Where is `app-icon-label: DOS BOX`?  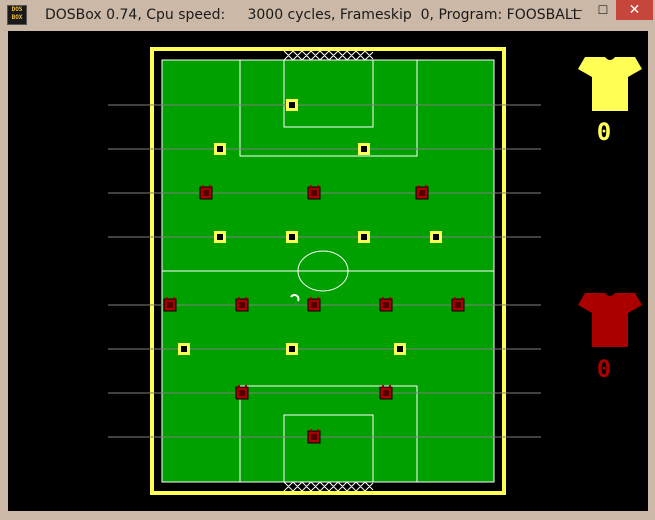 app-icon-label: DOS BOX is located at coordinates (17, 13).